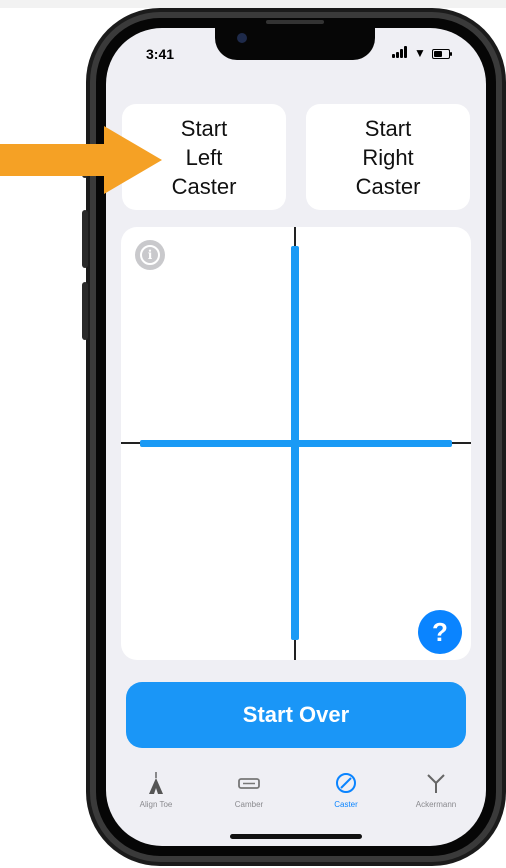 The height and width of the screenshot is (868, 506). What do you see at coordinates (156, 798) in the screenshot?
I see `tab-align-toe: Align Toe` at bounding box center [156, 798].